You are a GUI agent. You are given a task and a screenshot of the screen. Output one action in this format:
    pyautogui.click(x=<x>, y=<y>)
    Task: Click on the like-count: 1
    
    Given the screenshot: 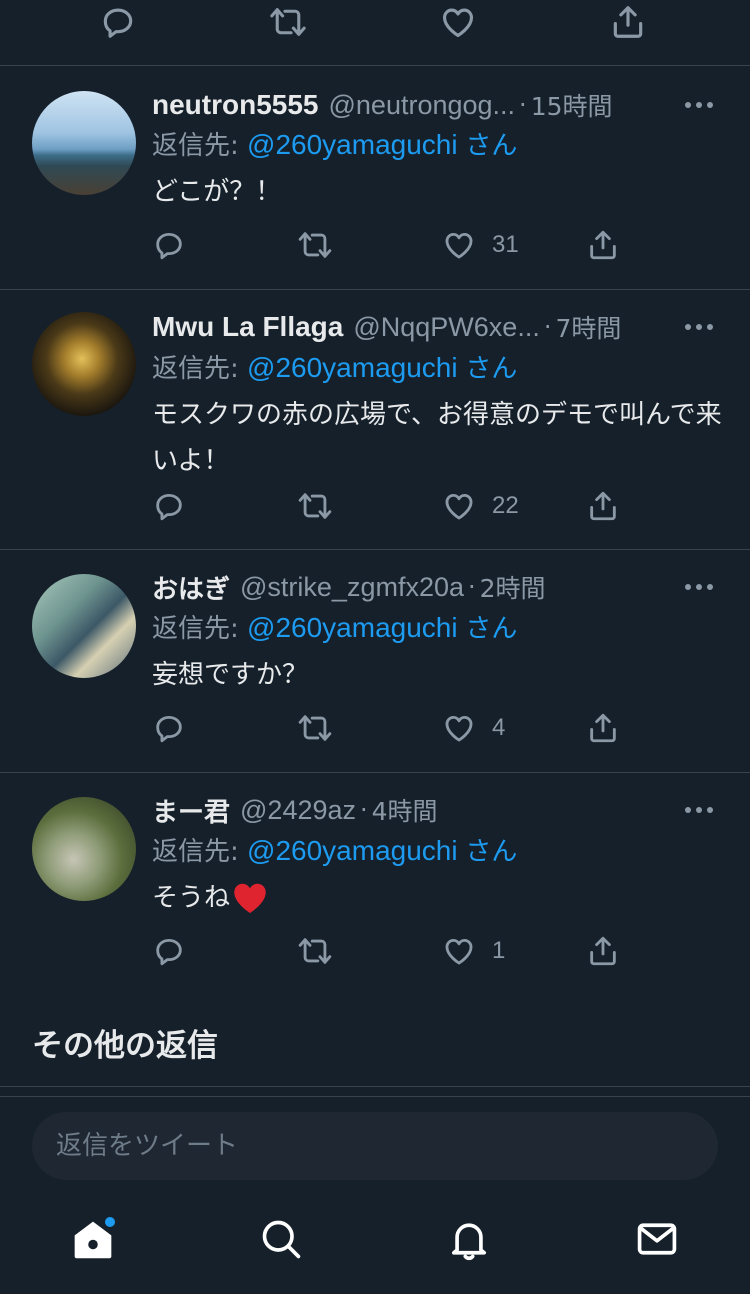 What is the action you would take?
    pyautogui.click(x=499, y=950)
    